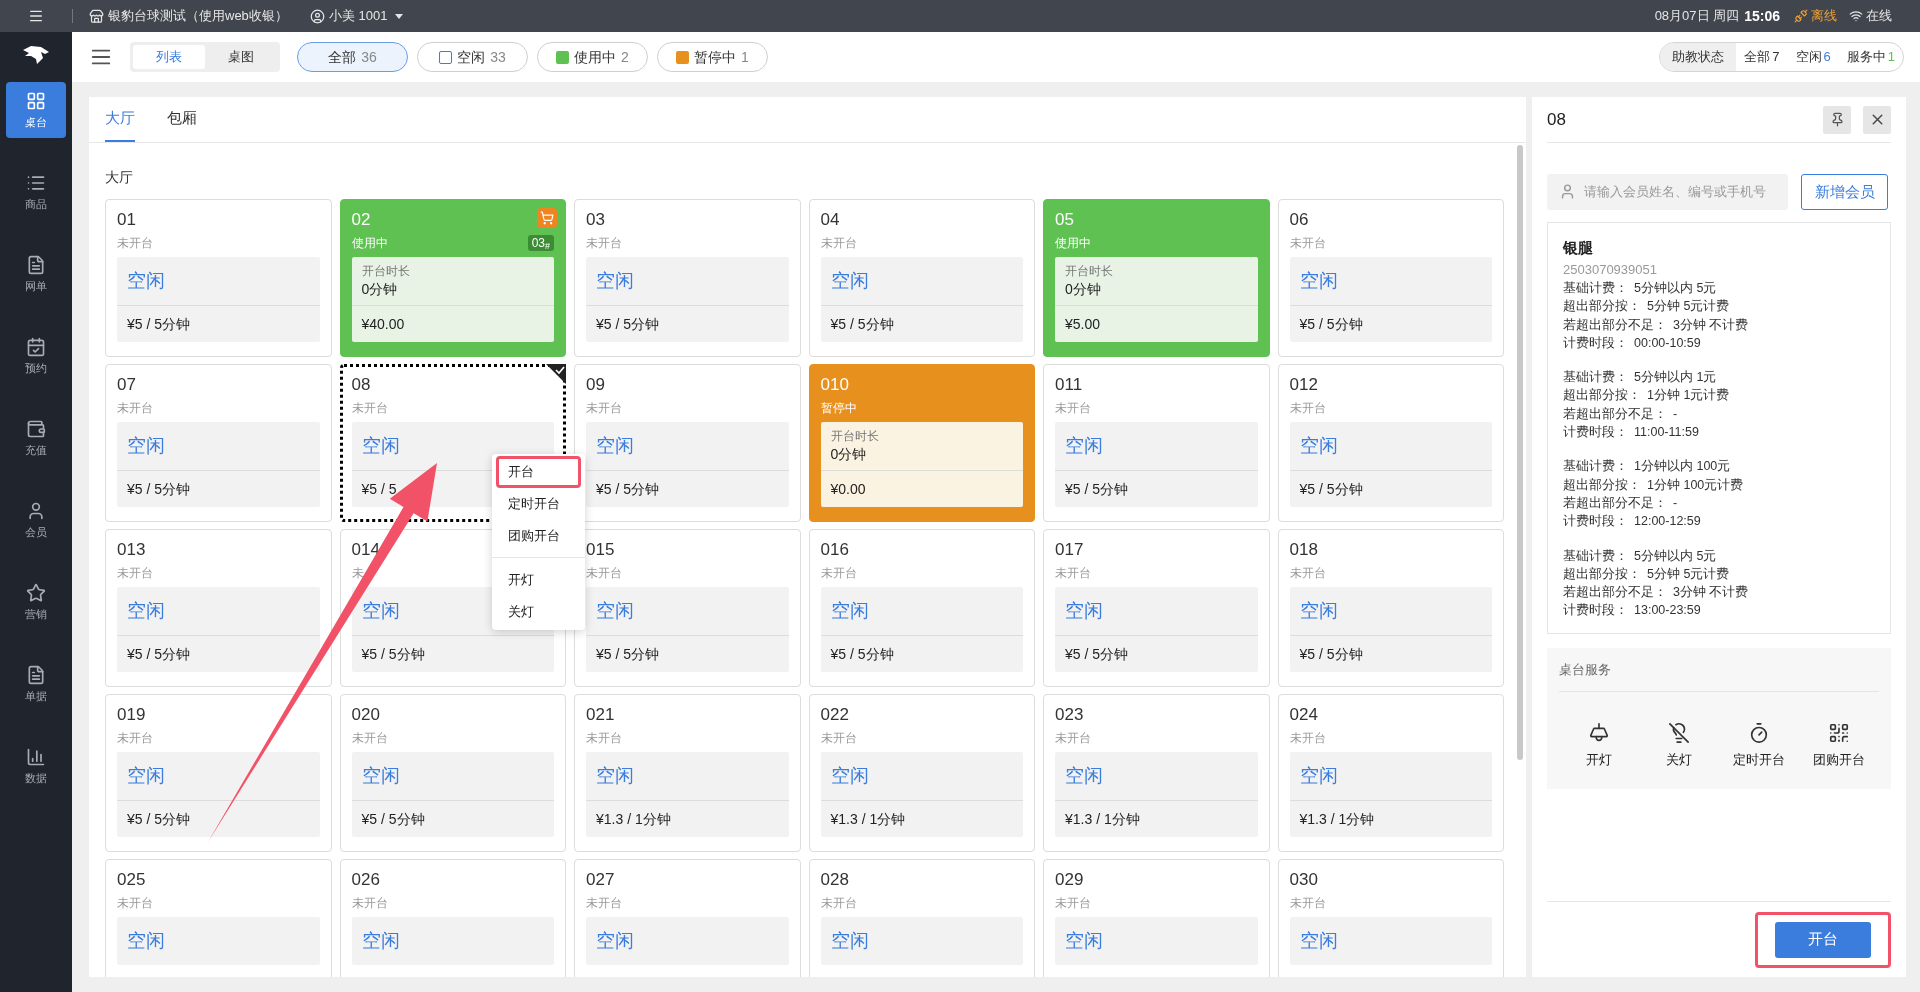 This screenshot has width=1920, height=992. Describe the element at coordinates (921, 278) in the screenshot. I see `table-card: 04 未开台 空闲 ¥5 / 5分钟` at that location.